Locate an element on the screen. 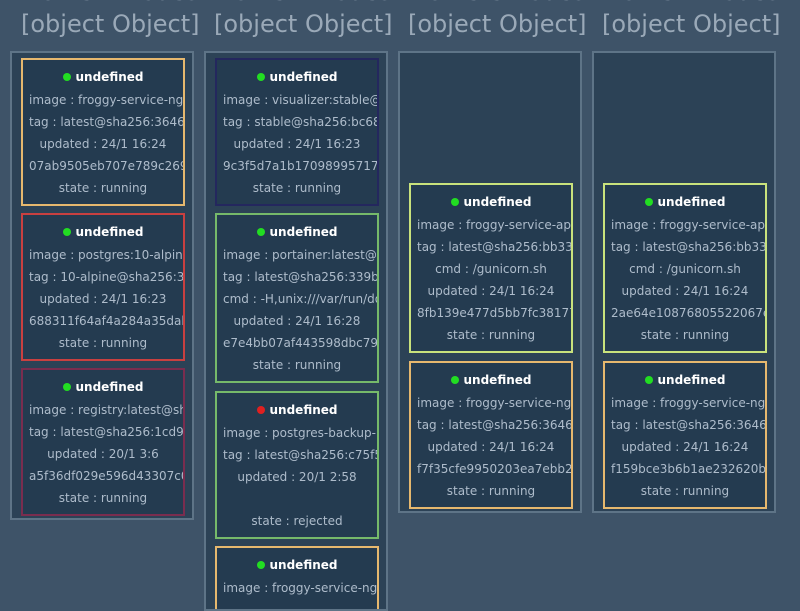 This screenshot has width=800, height=611. task-image: image : froggy-service-nginx:latest is located at coordinates (106, 100).